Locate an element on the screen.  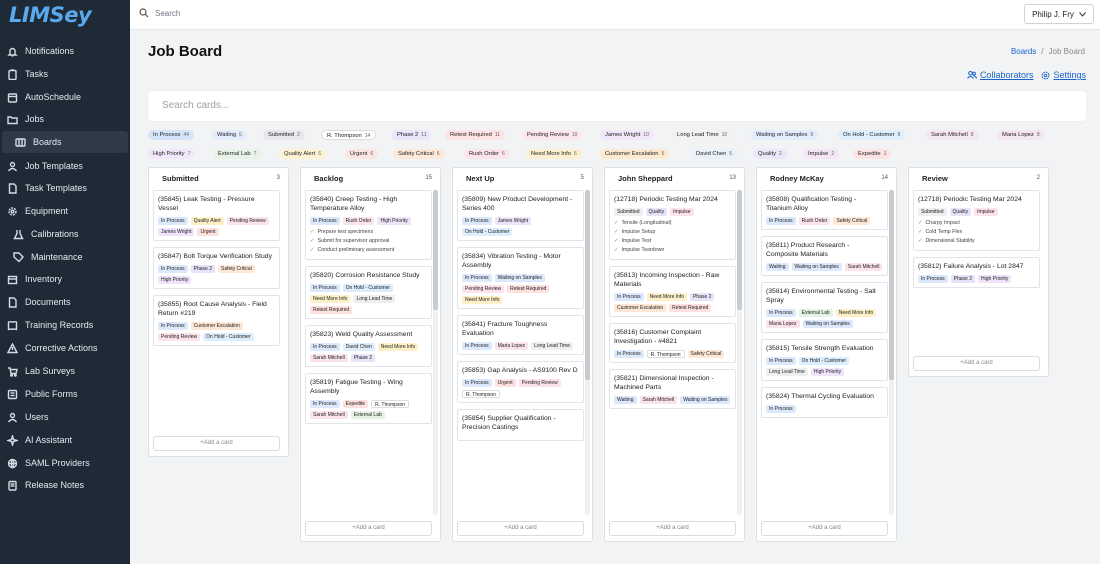
filter-chip: R. Thompson 14 is located at coordinates (349, 135).